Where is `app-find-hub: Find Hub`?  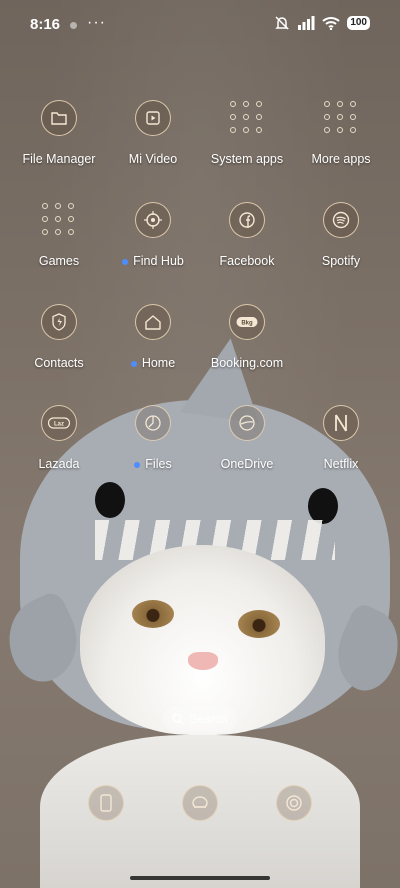
app-find-hub: Find Hub is located at coordinates (153, 242).